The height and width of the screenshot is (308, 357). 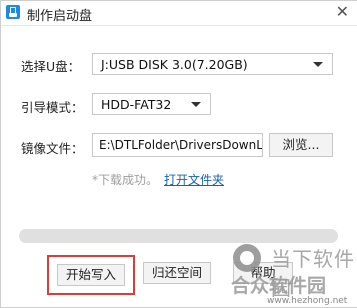 I want to click on start-button-highlight: 开始写入, so click(x=91, y=275).